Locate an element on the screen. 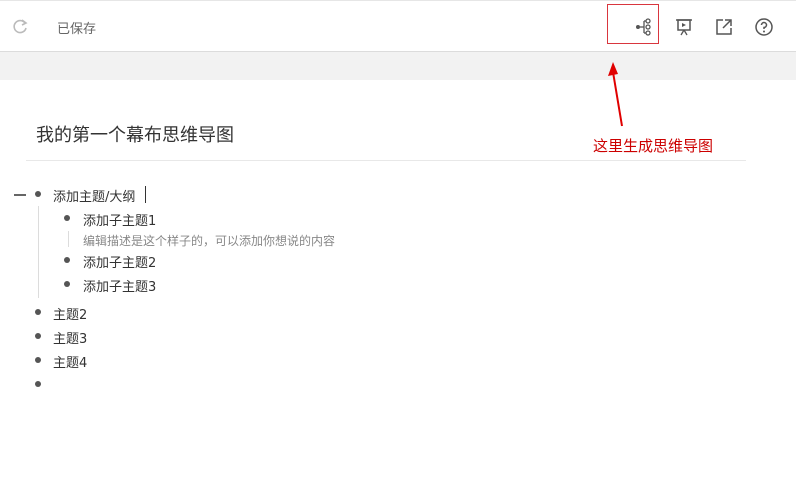 The image size is (796, 494). outline-root-node: 添加主题/大纲 is located at coordinates (94, 195).